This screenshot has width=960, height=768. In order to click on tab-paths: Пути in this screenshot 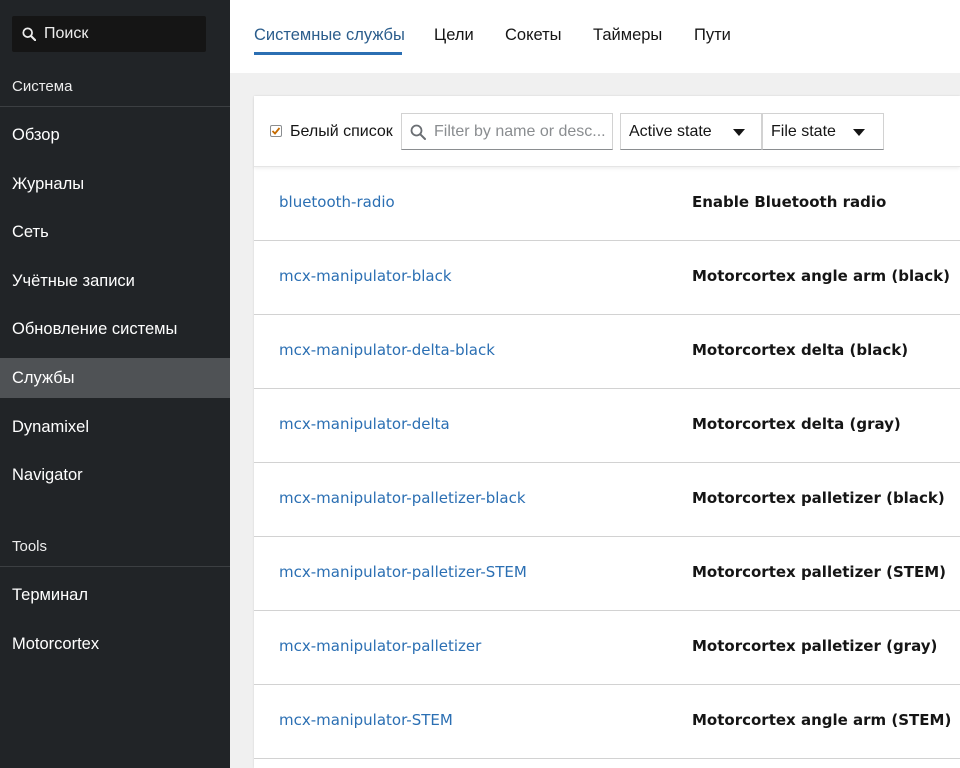, I will do `click(712, 35)`.